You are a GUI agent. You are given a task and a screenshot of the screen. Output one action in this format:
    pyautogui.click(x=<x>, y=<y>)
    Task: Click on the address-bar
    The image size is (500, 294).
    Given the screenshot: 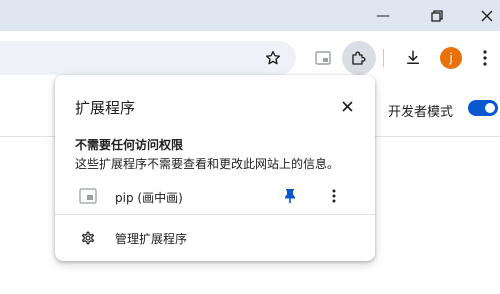 What is the action you would take?
    pyautogui.click(x=148, y=58)
    